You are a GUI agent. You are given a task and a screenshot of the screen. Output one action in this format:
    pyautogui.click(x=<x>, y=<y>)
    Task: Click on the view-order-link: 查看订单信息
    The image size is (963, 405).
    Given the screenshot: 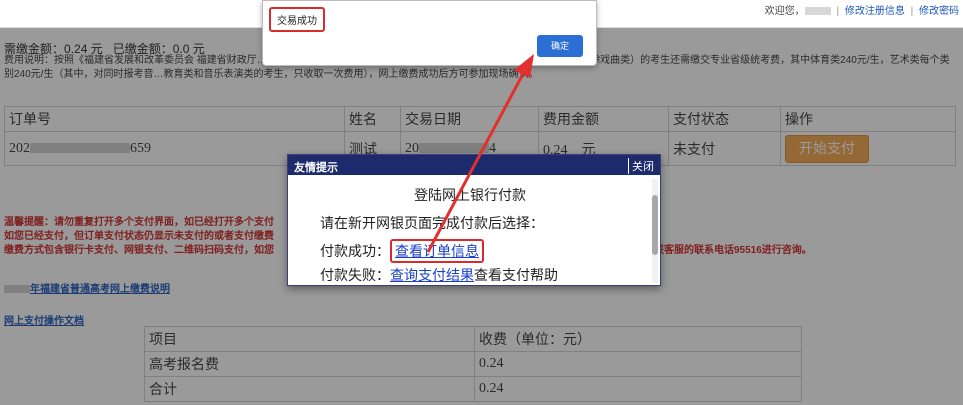 What is the action you would take?
    pyautogui.click(x=437, y=251)
    